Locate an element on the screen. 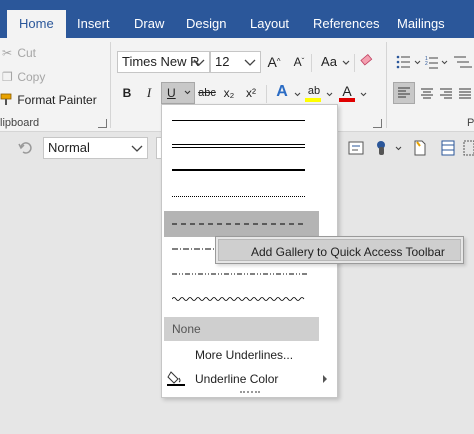 The height and width of the screenshot is (434, 474). copy-button: ❐ Copy is located at coordinates (23, 77).